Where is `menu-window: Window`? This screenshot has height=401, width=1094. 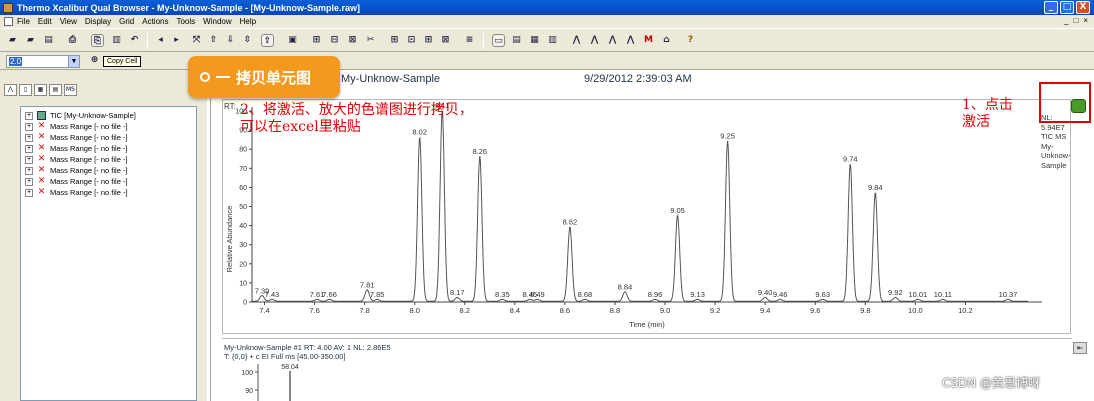
menu-window: Window is located at coordinates (217, 21).